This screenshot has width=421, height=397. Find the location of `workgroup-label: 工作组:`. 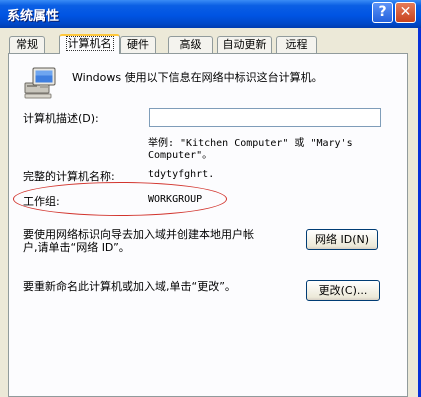

workgroup-label: 工作组: is located at coordinates (41, 201).